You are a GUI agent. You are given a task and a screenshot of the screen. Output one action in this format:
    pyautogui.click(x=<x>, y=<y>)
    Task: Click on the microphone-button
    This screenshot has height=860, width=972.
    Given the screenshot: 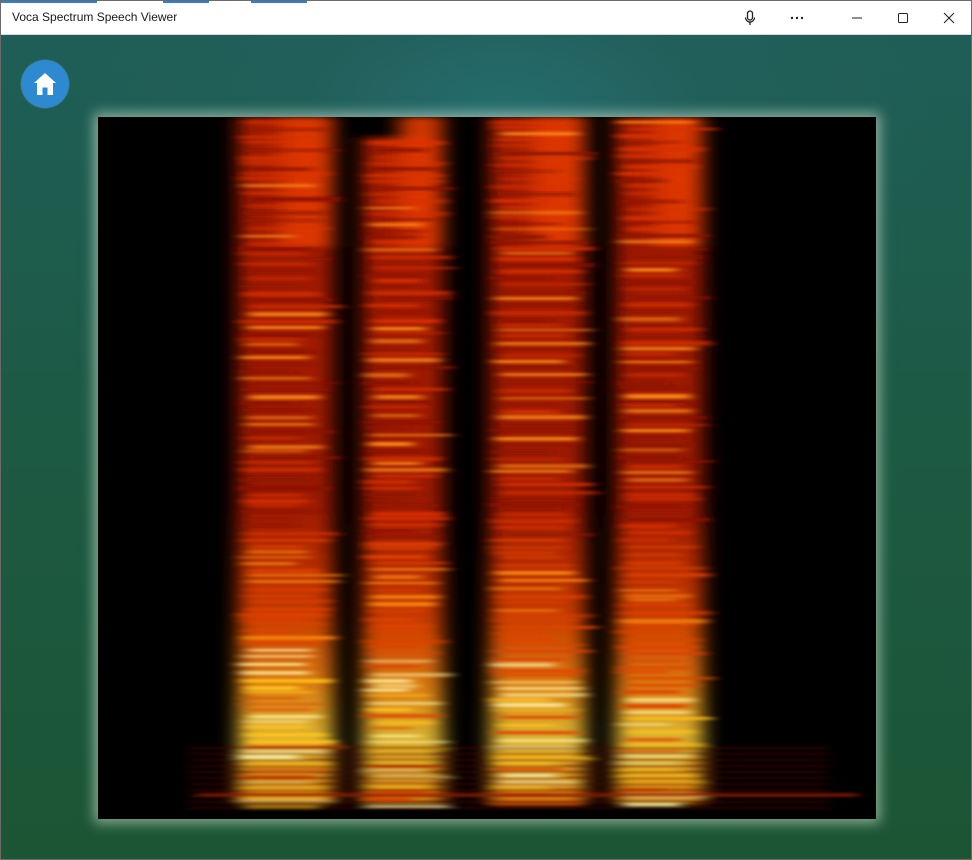 What is the action you would take?
    pyautogui.click(x=750, y=17)
    